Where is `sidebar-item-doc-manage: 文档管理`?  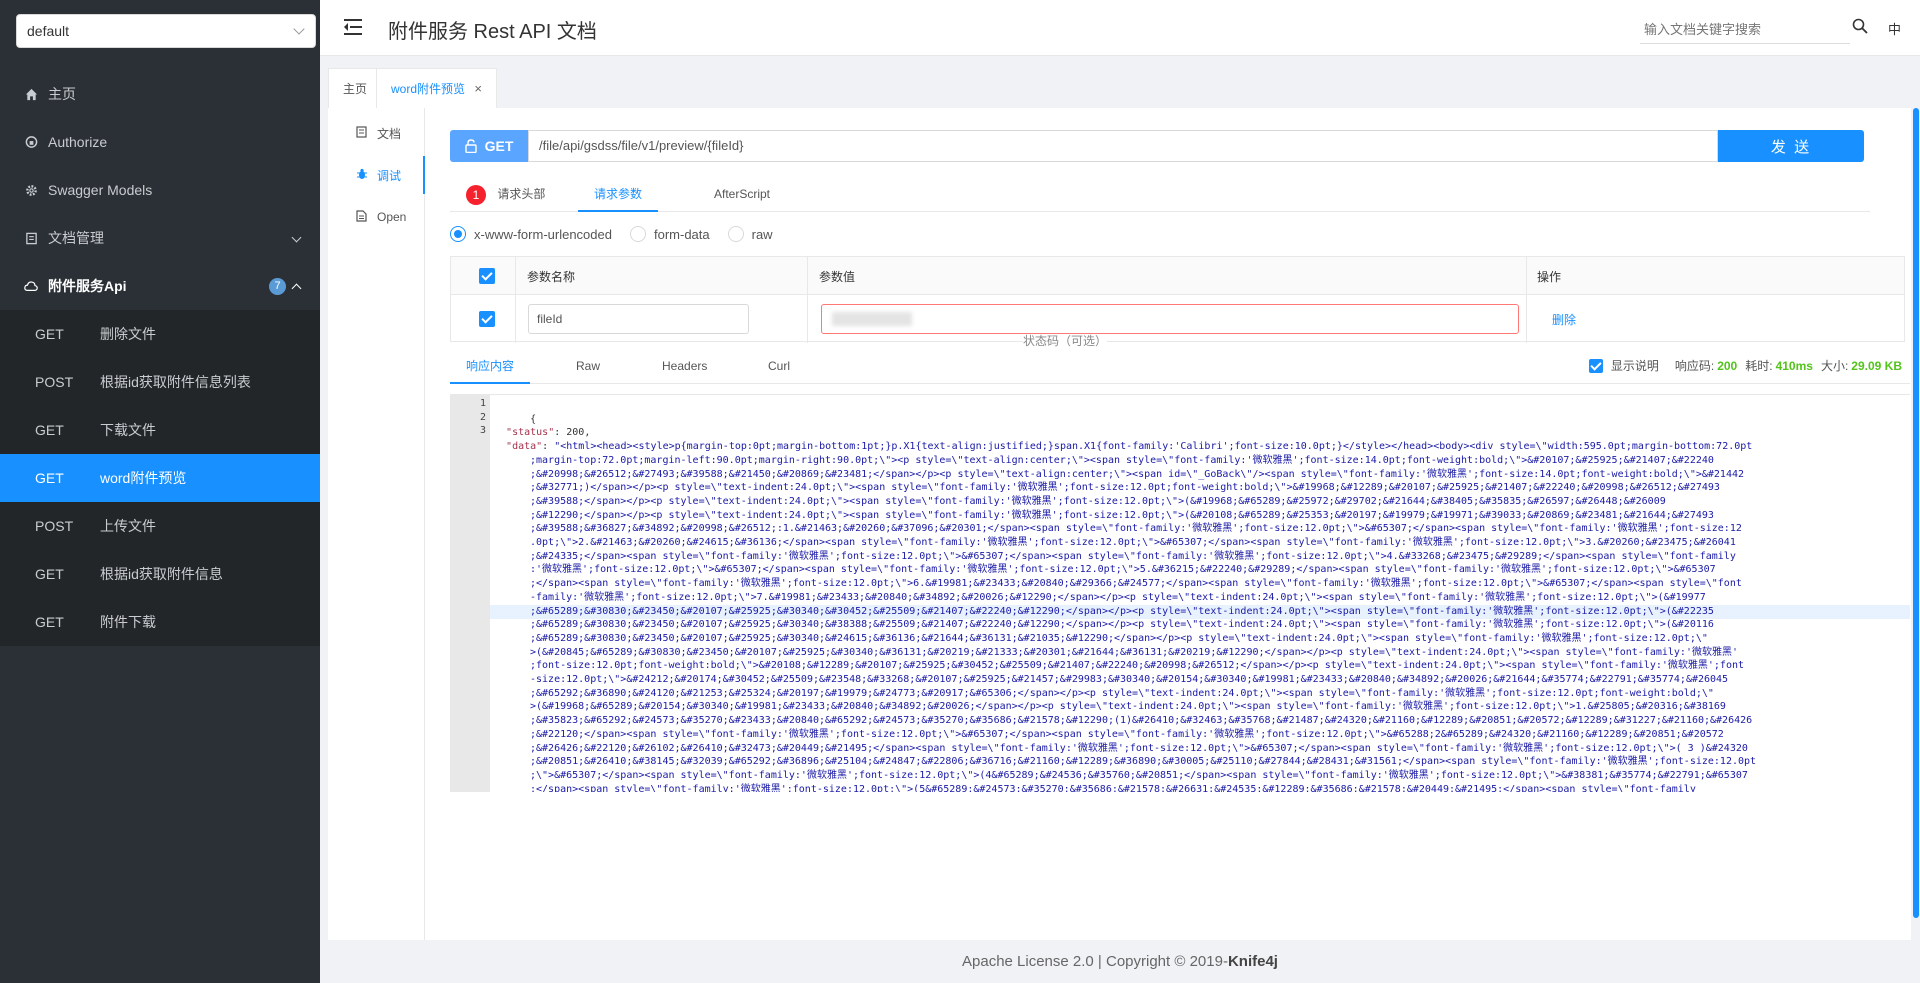
sidebar-item-doc-manage: 文档管理 is located at coordinates (160, 238).